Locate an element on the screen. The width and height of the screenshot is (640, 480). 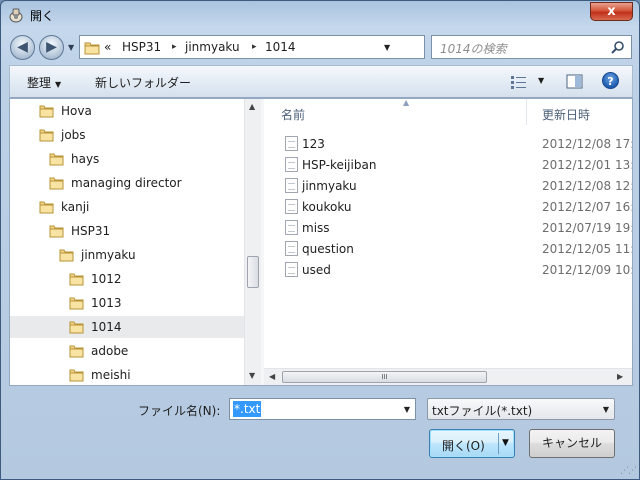
file-row: 123 2012/12/08 17:3 is located at coordinates (448, 143).